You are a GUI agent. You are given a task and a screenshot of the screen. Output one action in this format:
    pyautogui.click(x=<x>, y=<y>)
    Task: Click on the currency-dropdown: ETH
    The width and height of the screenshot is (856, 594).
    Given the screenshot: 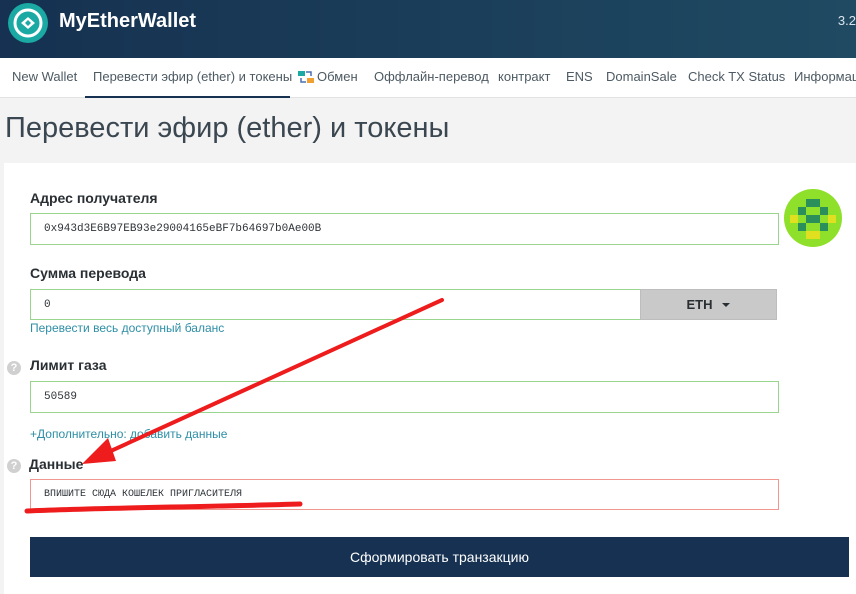 What is the action you would take?
    pyautogui.click(x=708, y=304)
    